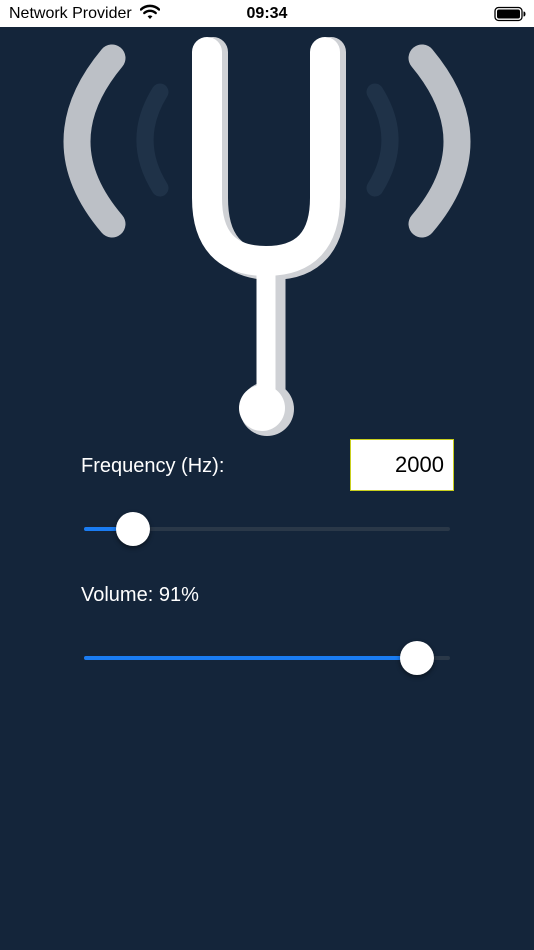  I want to click on sound-wave-left-inner, so click(152, 140).